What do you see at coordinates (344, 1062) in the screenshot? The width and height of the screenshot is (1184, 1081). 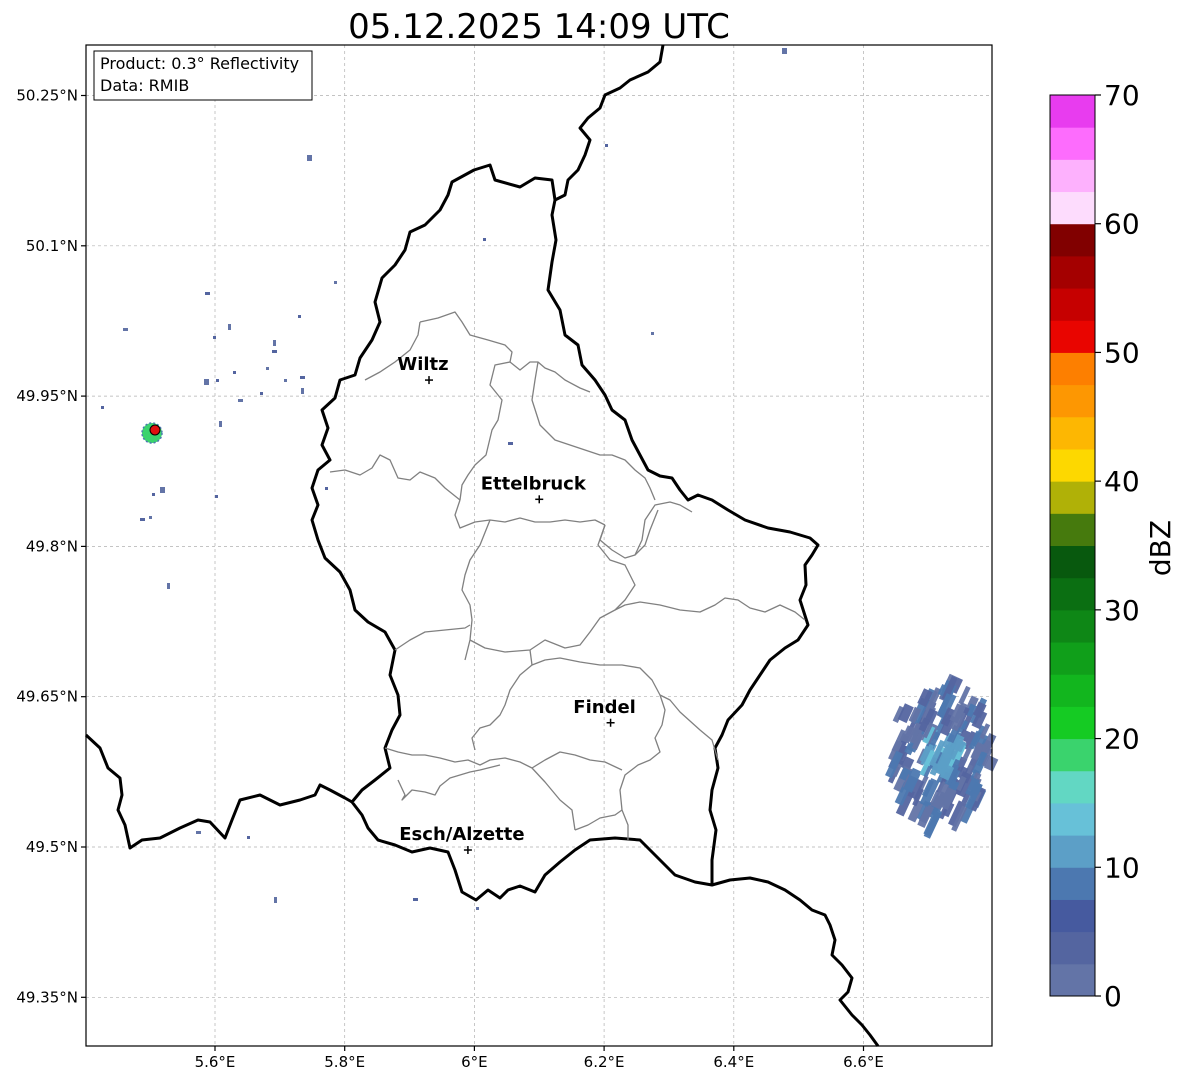 I see `lon-tick-label: 5.8°E` at bounding box center [344, 1062].